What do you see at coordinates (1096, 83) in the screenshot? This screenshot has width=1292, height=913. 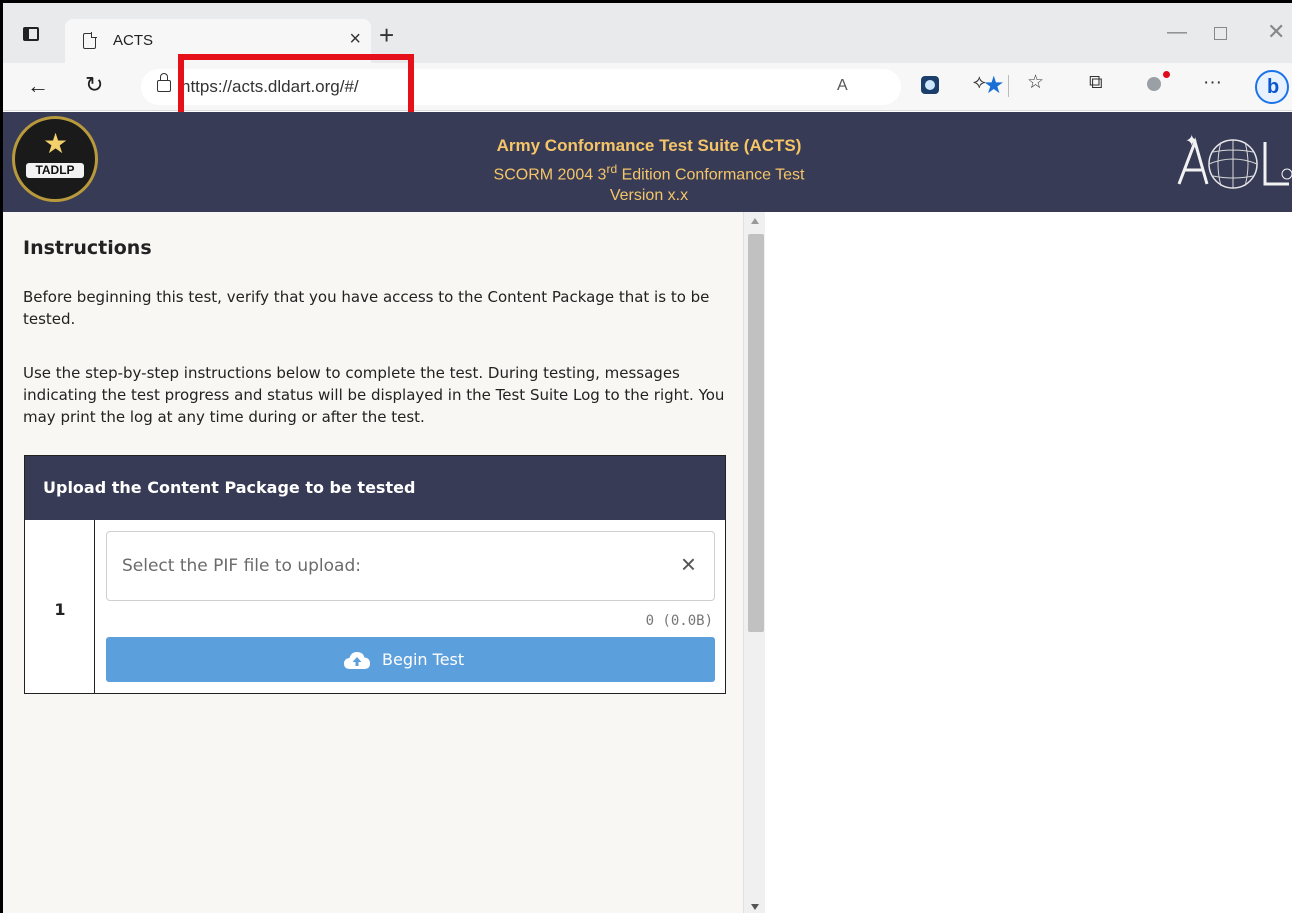 I see `collections-icon: ⧉` at bounding box center [1096, 83].